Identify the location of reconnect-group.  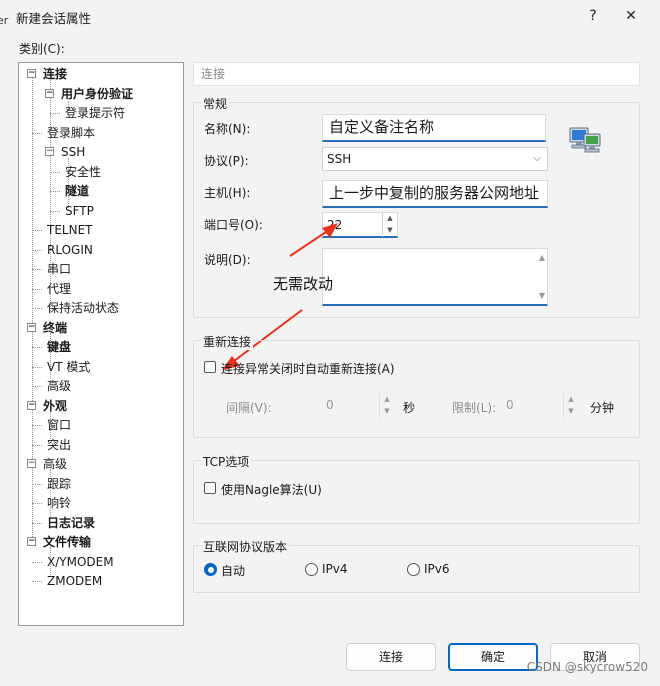
(416, 389).